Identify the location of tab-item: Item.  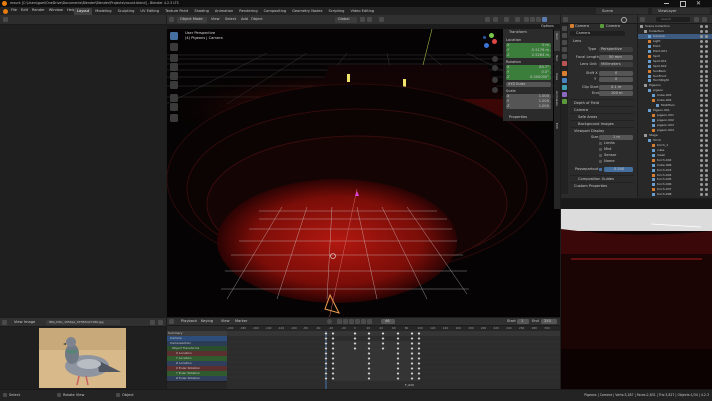
(557, 41).